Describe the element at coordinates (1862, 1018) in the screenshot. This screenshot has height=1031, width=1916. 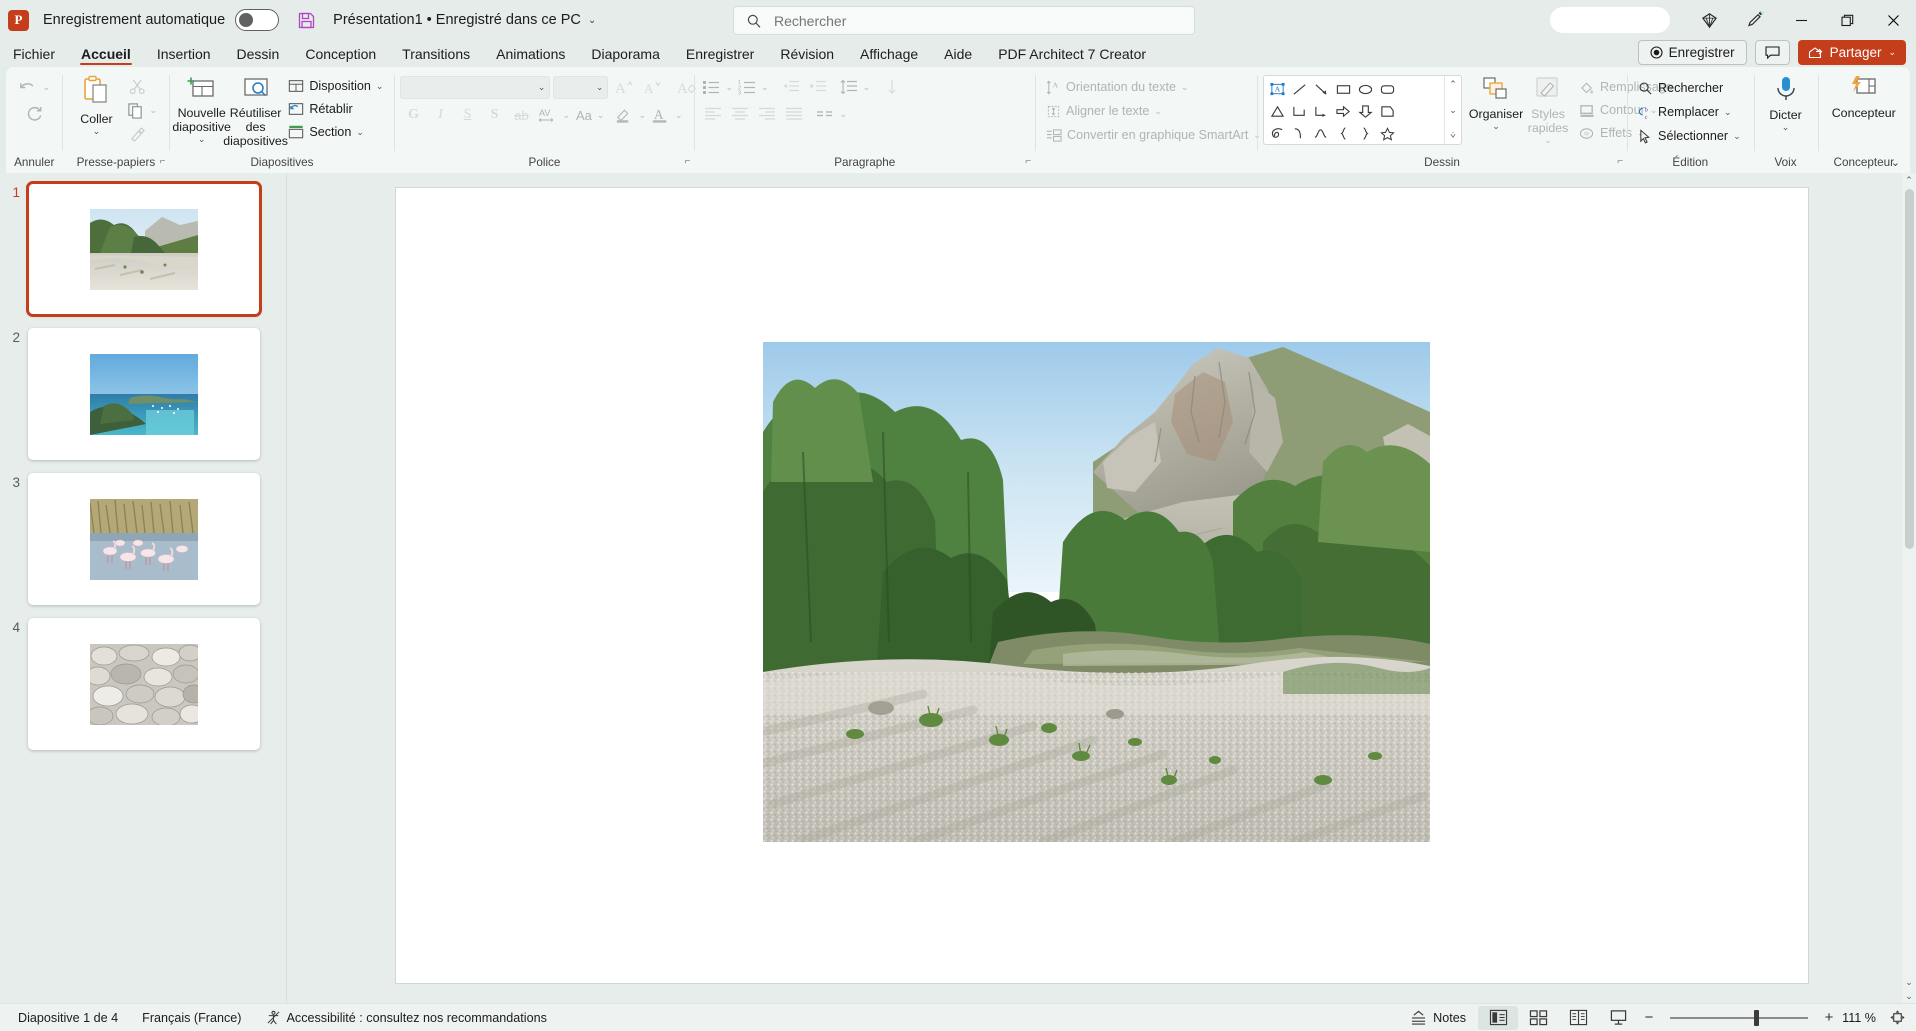
I see `zoom-level-label: 111 %` at that location.